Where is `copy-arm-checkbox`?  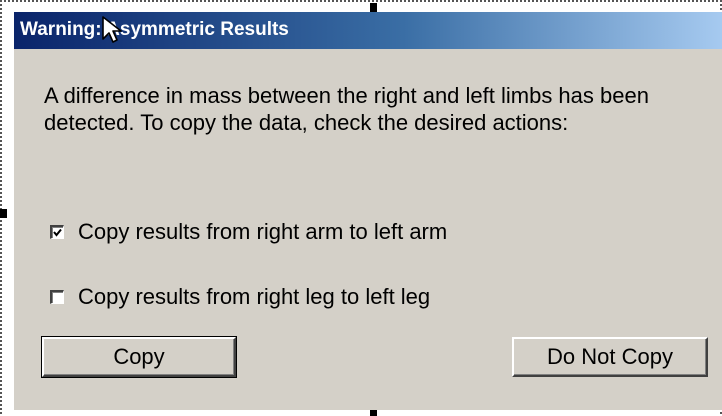
copy-arm-checkbox is located at coordinates (57, 232).